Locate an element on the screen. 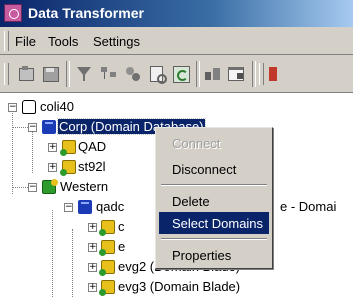  toolbar is located at coordinates (176, 74).